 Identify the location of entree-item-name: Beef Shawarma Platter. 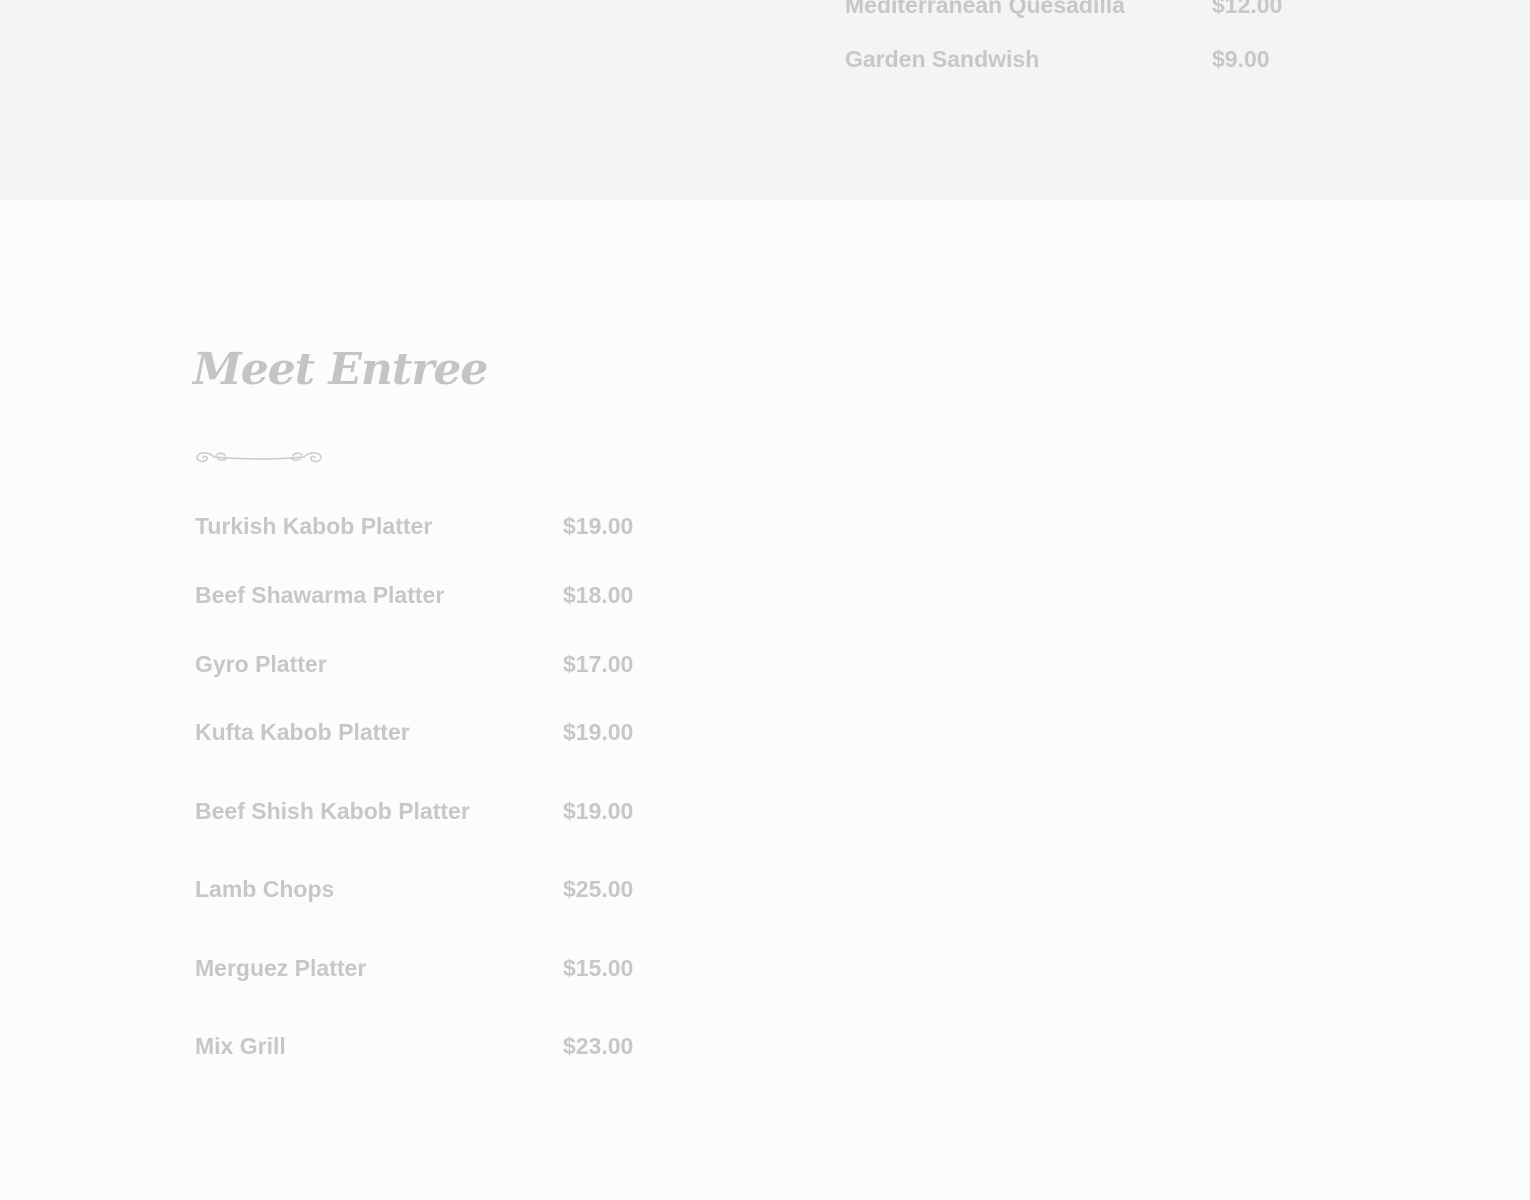
(320, 595).